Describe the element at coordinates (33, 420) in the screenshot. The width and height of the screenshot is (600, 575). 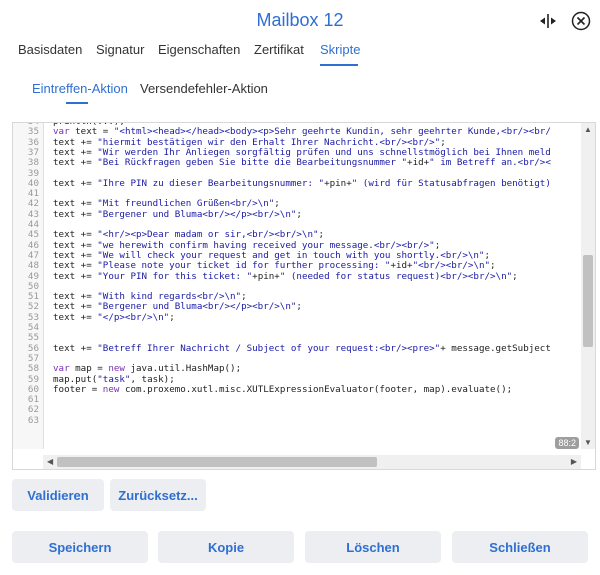
I see `line-number: 63` at that location.